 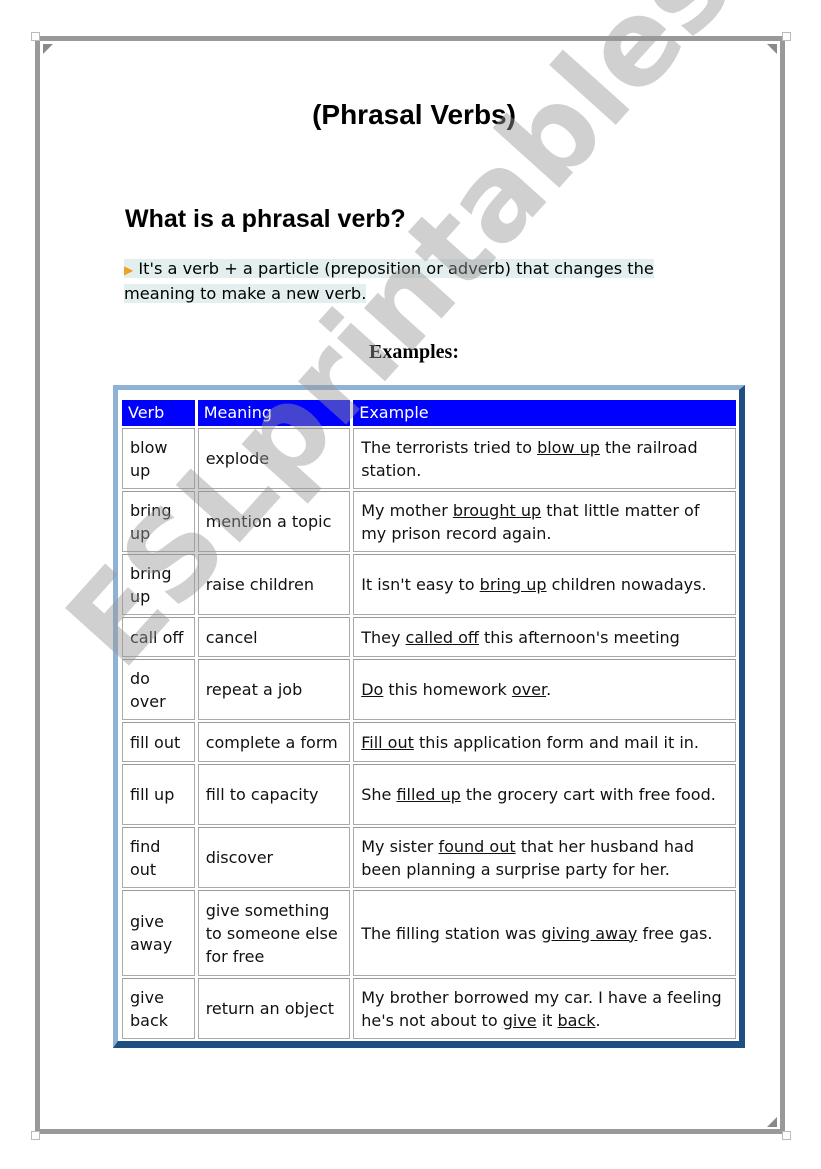 I want to click on section-heading: What is a phrasal verb?, so click(x=265, y=219).